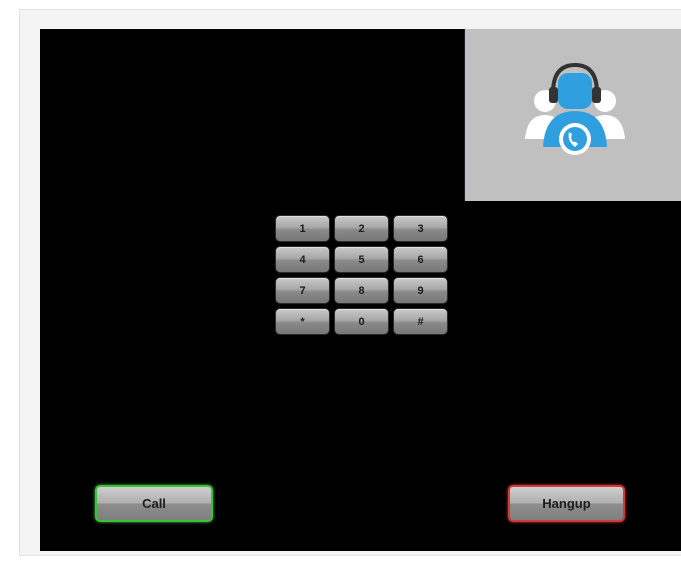 The height and width of the screenshot is (562, 681). I want to click on dialpad-key-0: 0, so click(361, 321).